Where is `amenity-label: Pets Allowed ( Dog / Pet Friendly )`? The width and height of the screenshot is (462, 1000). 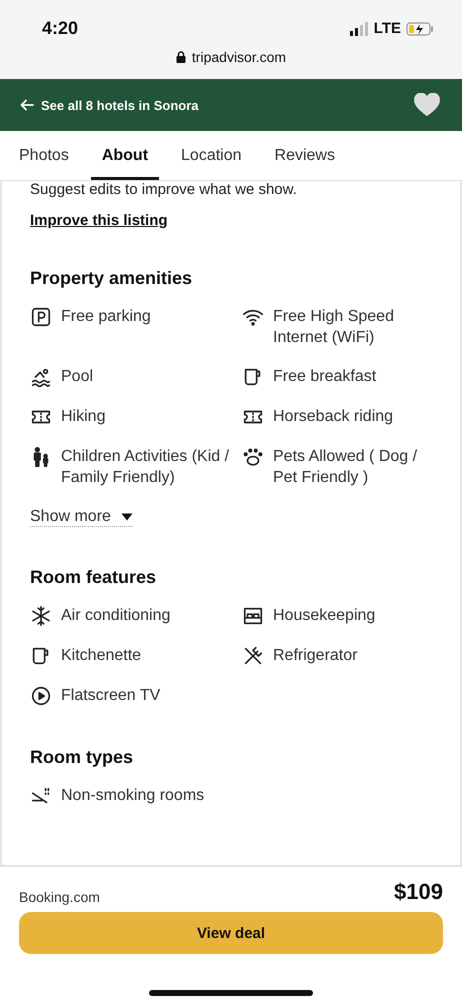 amenity-label: Pets Allowed ( Dog / Pet Friendly ) is located at coordinates (345, 467).